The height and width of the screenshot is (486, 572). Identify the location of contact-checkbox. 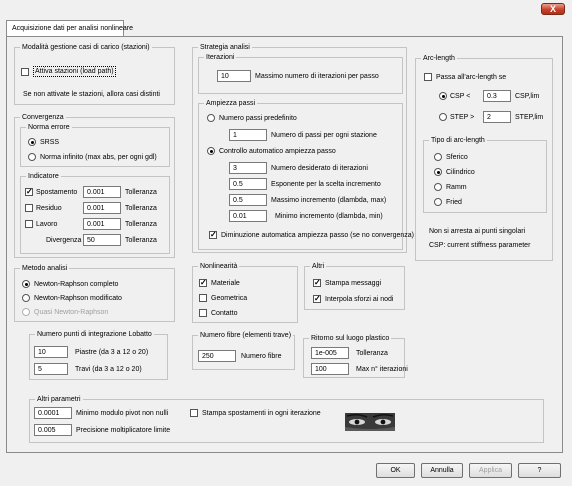
(203, 313).